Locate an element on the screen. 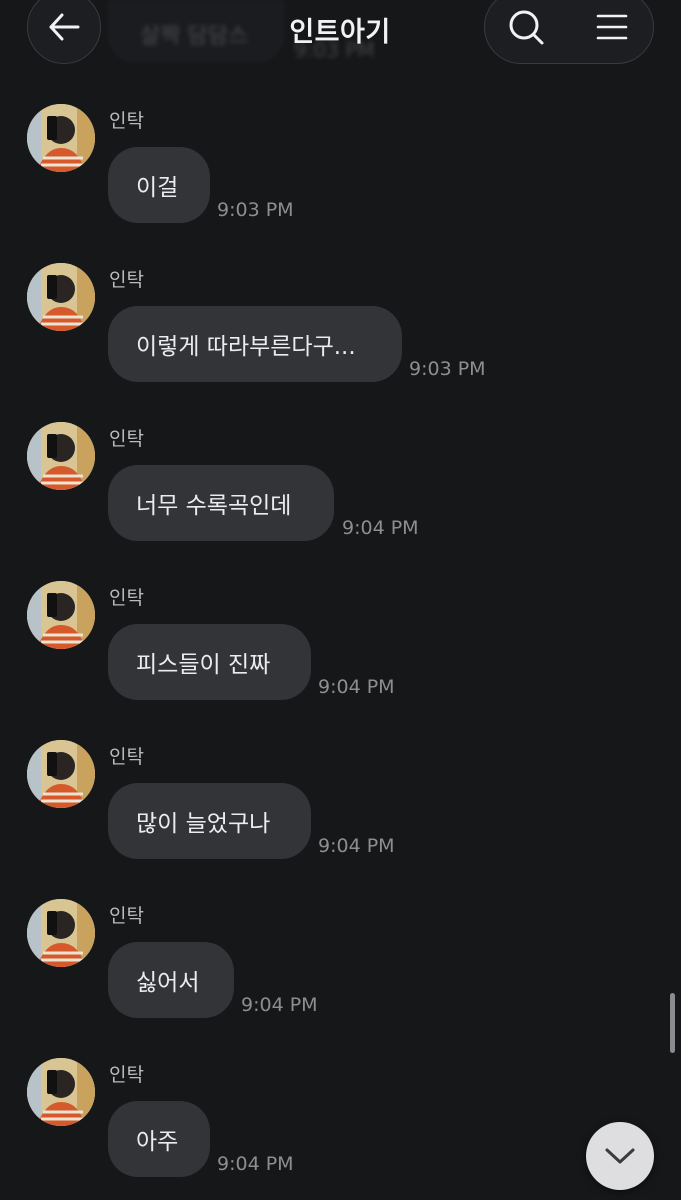 The height and width of the screenshot is (1200, 681). search-button is located at coordinates (526, 31).